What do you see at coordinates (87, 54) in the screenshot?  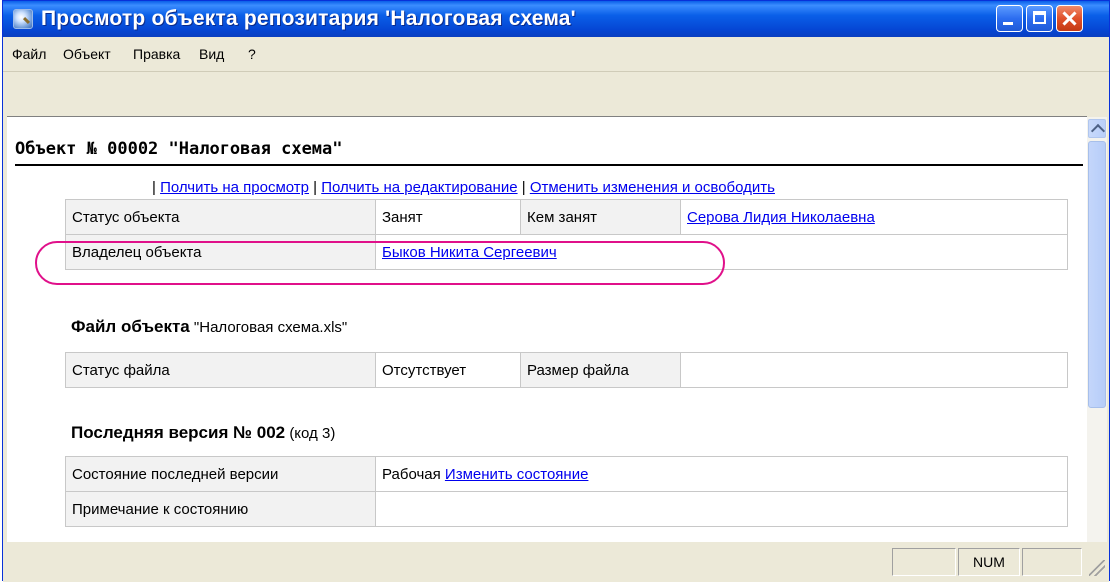 I see `menu-object: Объект` at bounding box center [87, 54].